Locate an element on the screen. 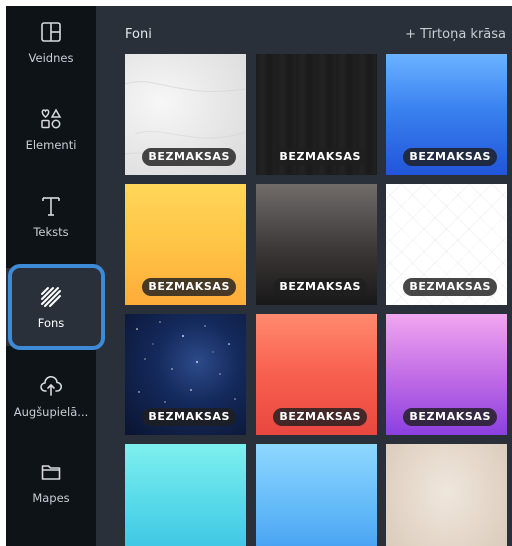 The height and width of the screenshot is (546, 512). background-tile-yellow-gradient: BEZMAKSAS is located at coordinates (185, 244).